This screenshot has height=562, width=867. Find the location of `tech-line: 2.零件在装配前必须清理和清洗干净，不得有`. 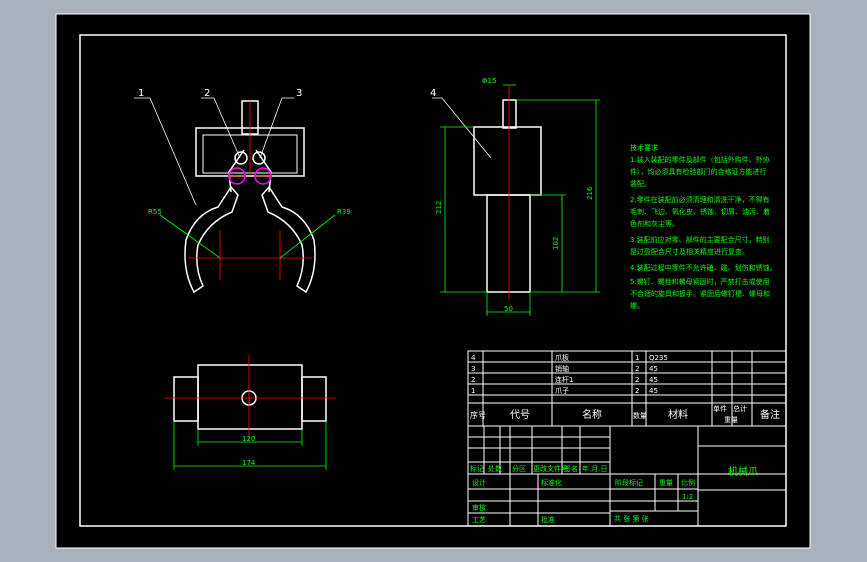

tech-line: 2.零件在装配前必须清理和清洗干净，不得有 is located at coordinates (700, 199).